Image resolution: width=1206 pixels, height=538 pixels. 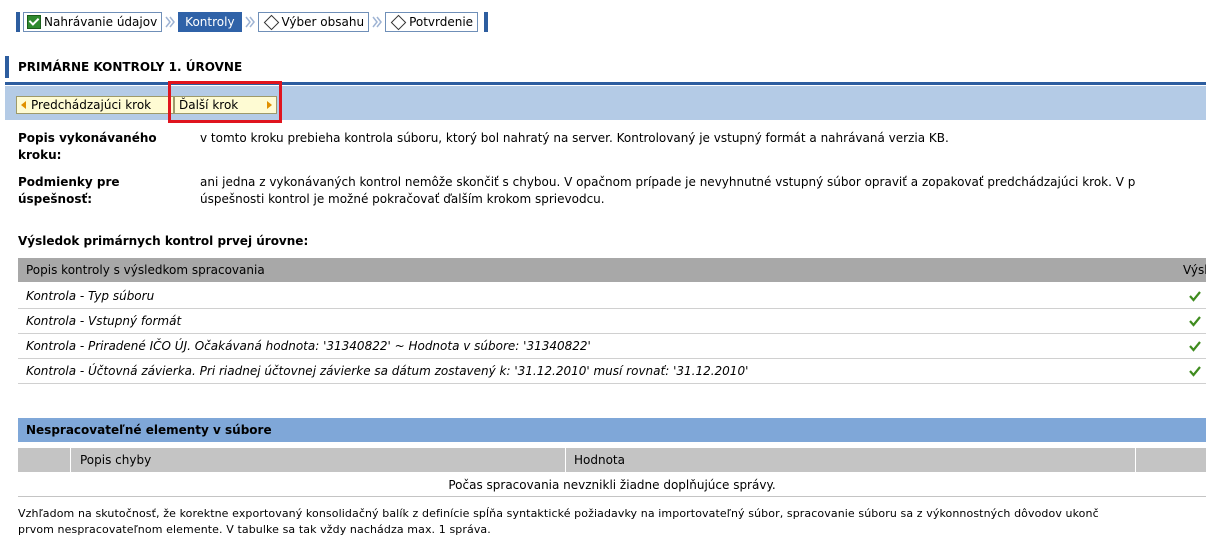 What do you see at coordinates (149, 430) in the screenshot?
I see `unprocessed-heading: Nespracovateľné elementy v súbore` at bounding box center [149, 430].